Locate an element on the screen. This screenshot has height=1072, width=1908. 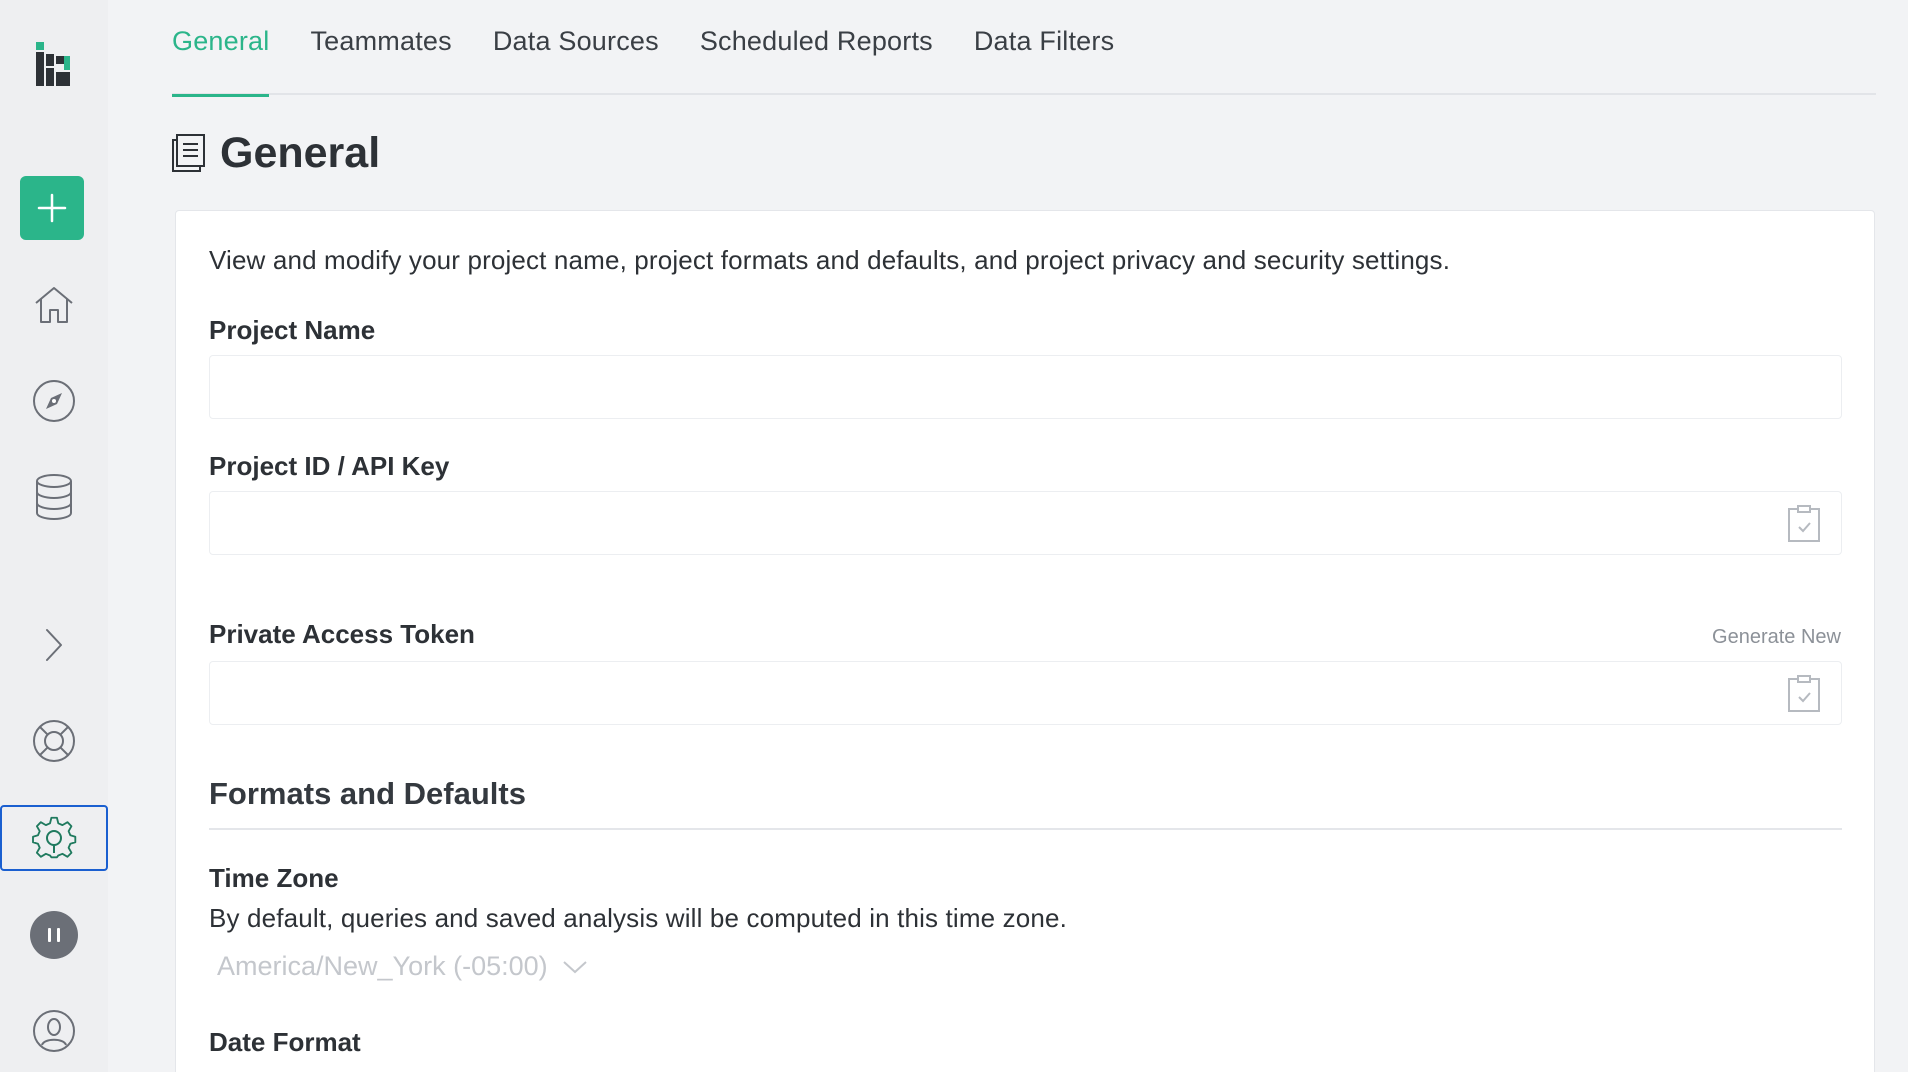
user-icon is located at coordinates (54, 1031).